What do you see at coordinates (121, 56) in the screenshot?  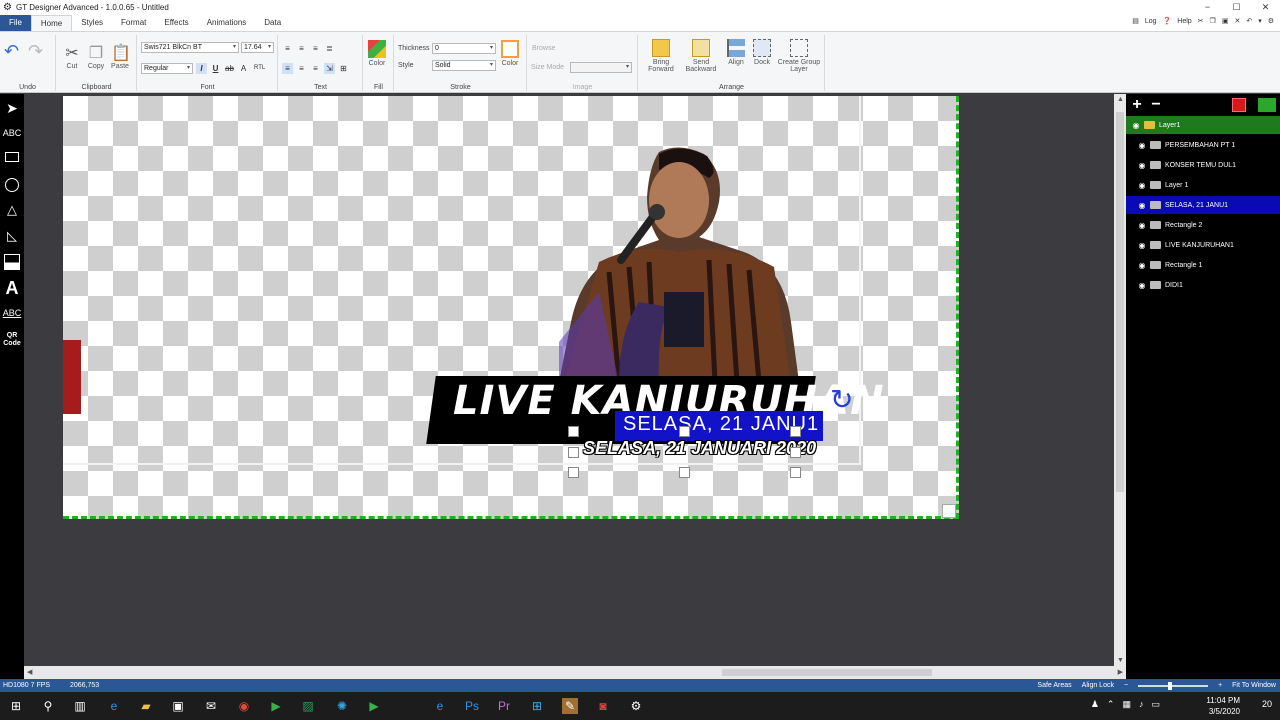 I see `paste-button: 📋 Paste` at bounding box center [121, 56].